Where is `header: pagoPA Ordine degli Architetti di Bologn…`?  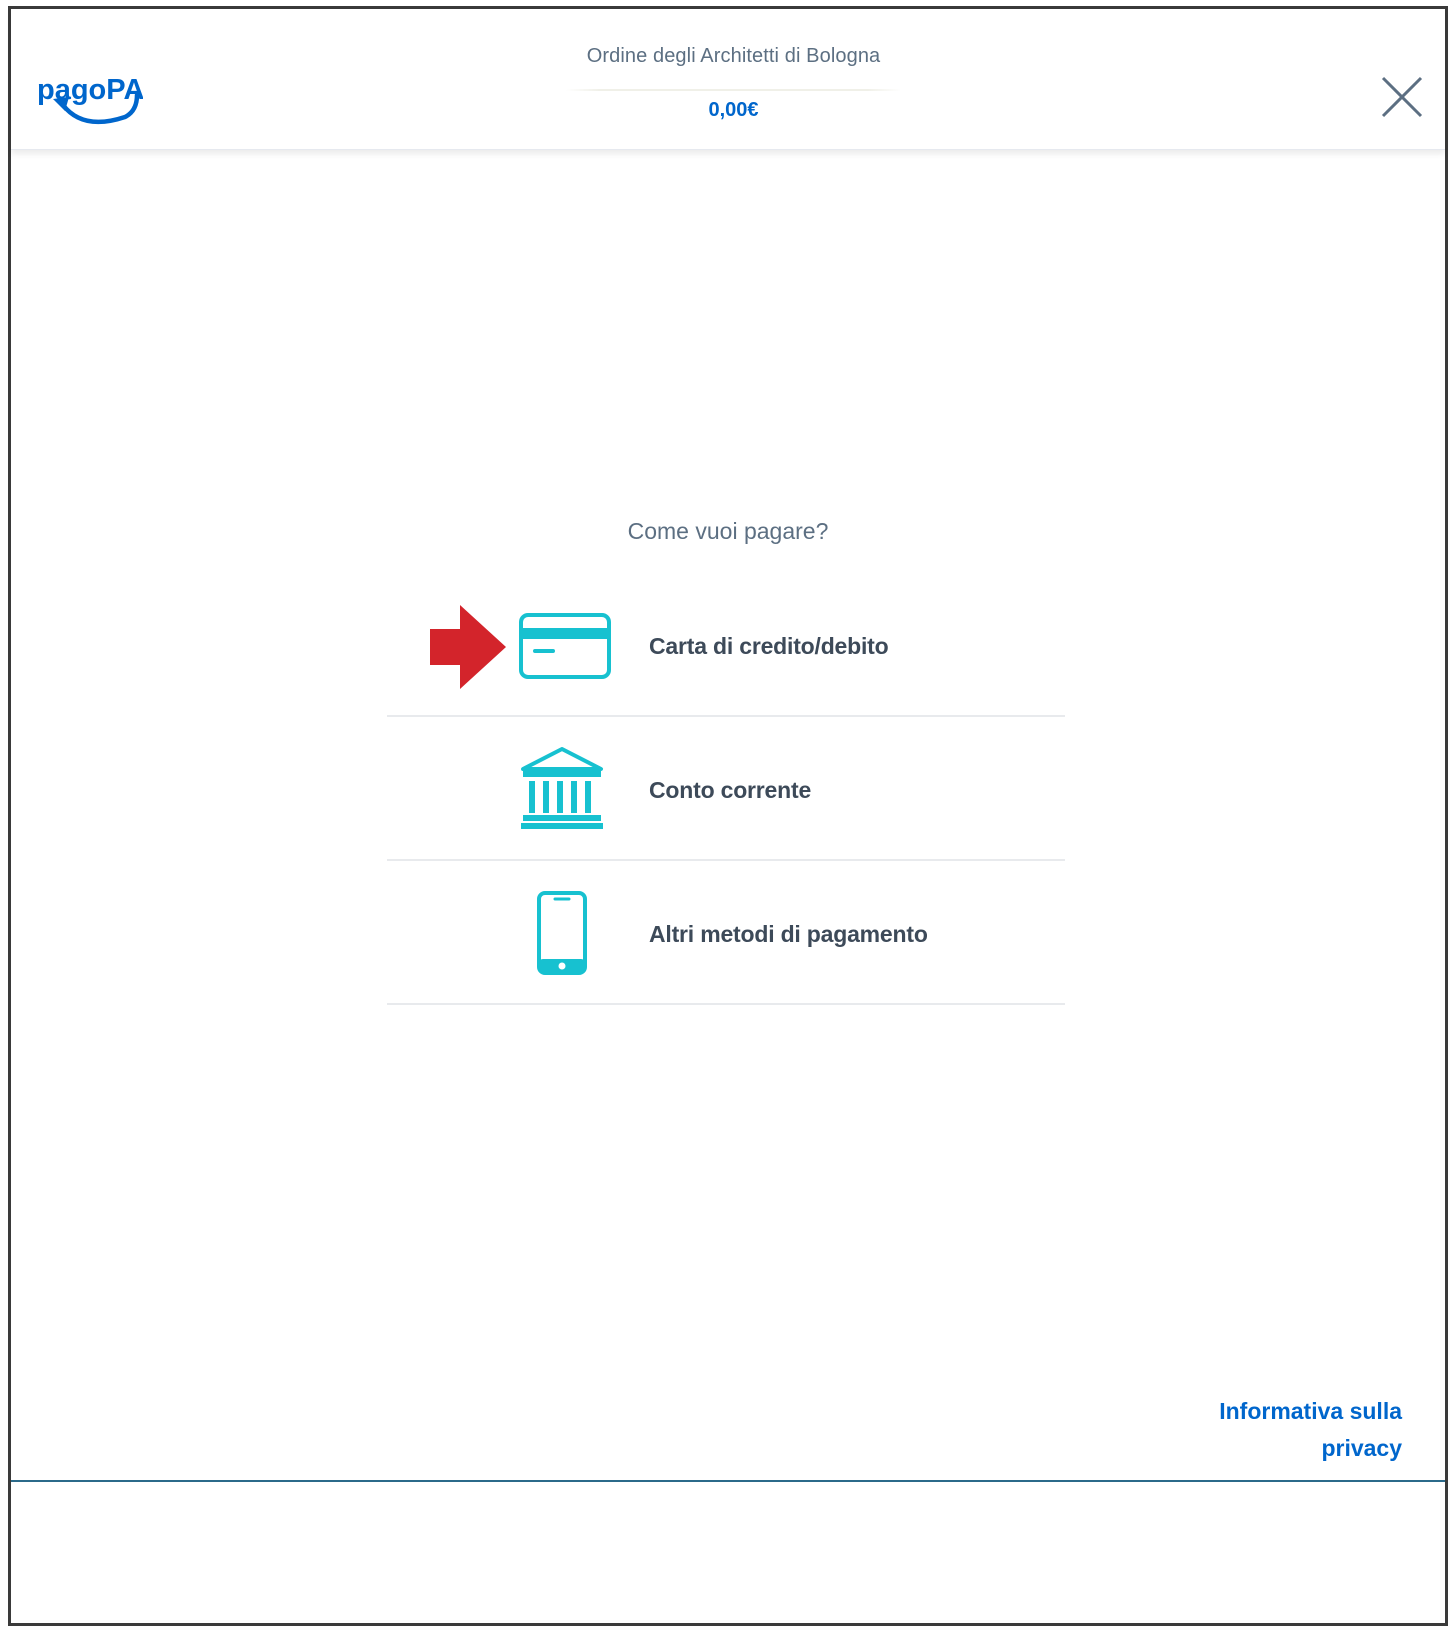
header: pagoPA Ordine degli Architetti di Bologn… is located at coordinates (728, 79).